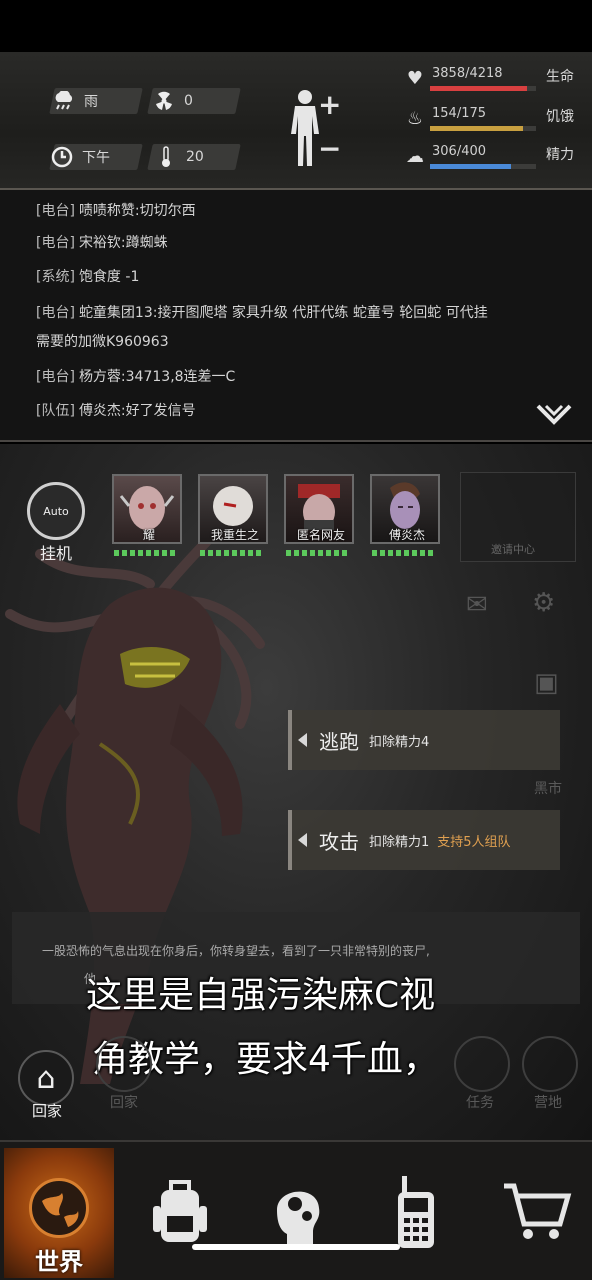  Describe the element at coordinates (188, 101) in the screenshot. I see `radiation-value: 0` at that location.